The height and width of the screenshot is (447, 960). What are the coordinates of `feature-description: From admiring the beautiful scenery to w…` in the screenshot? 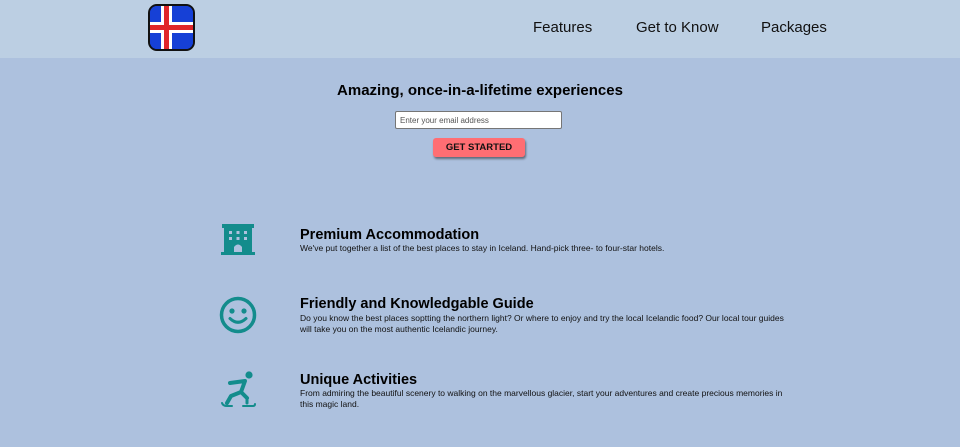 It's located at (541, 398).